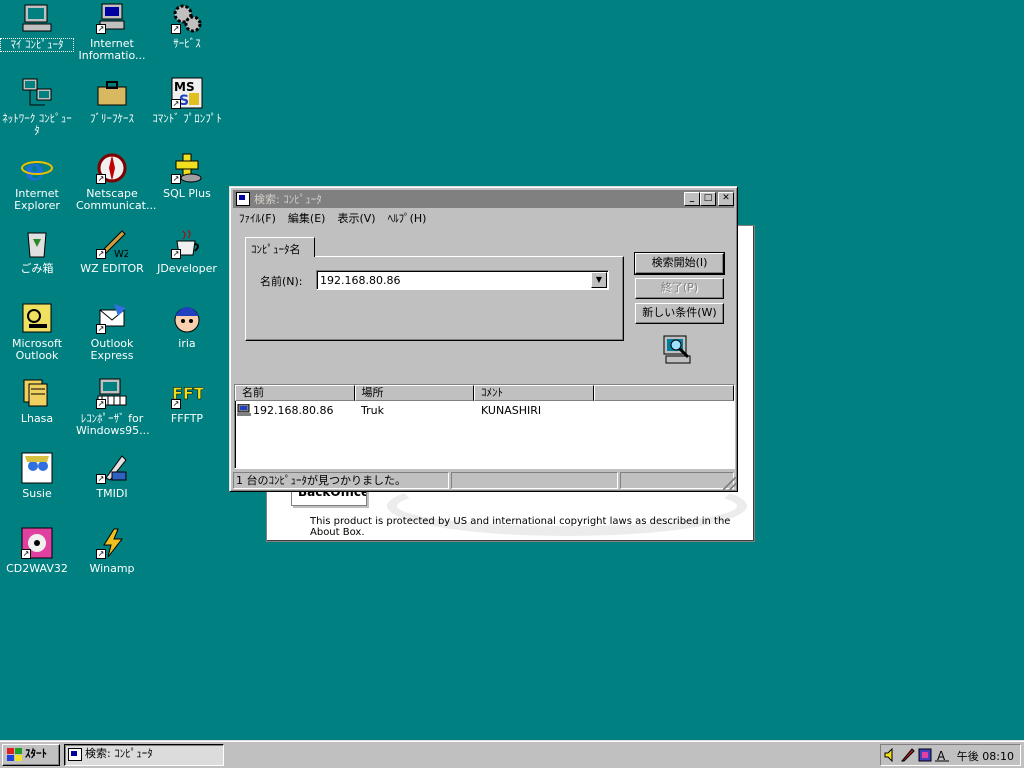 Image resolution: width=1024 pixels, height=768 pixels. What do you see at coordinates (372, 410) in the screenshot?
I see `result-location: Truk` at bounding box center [372, 410].